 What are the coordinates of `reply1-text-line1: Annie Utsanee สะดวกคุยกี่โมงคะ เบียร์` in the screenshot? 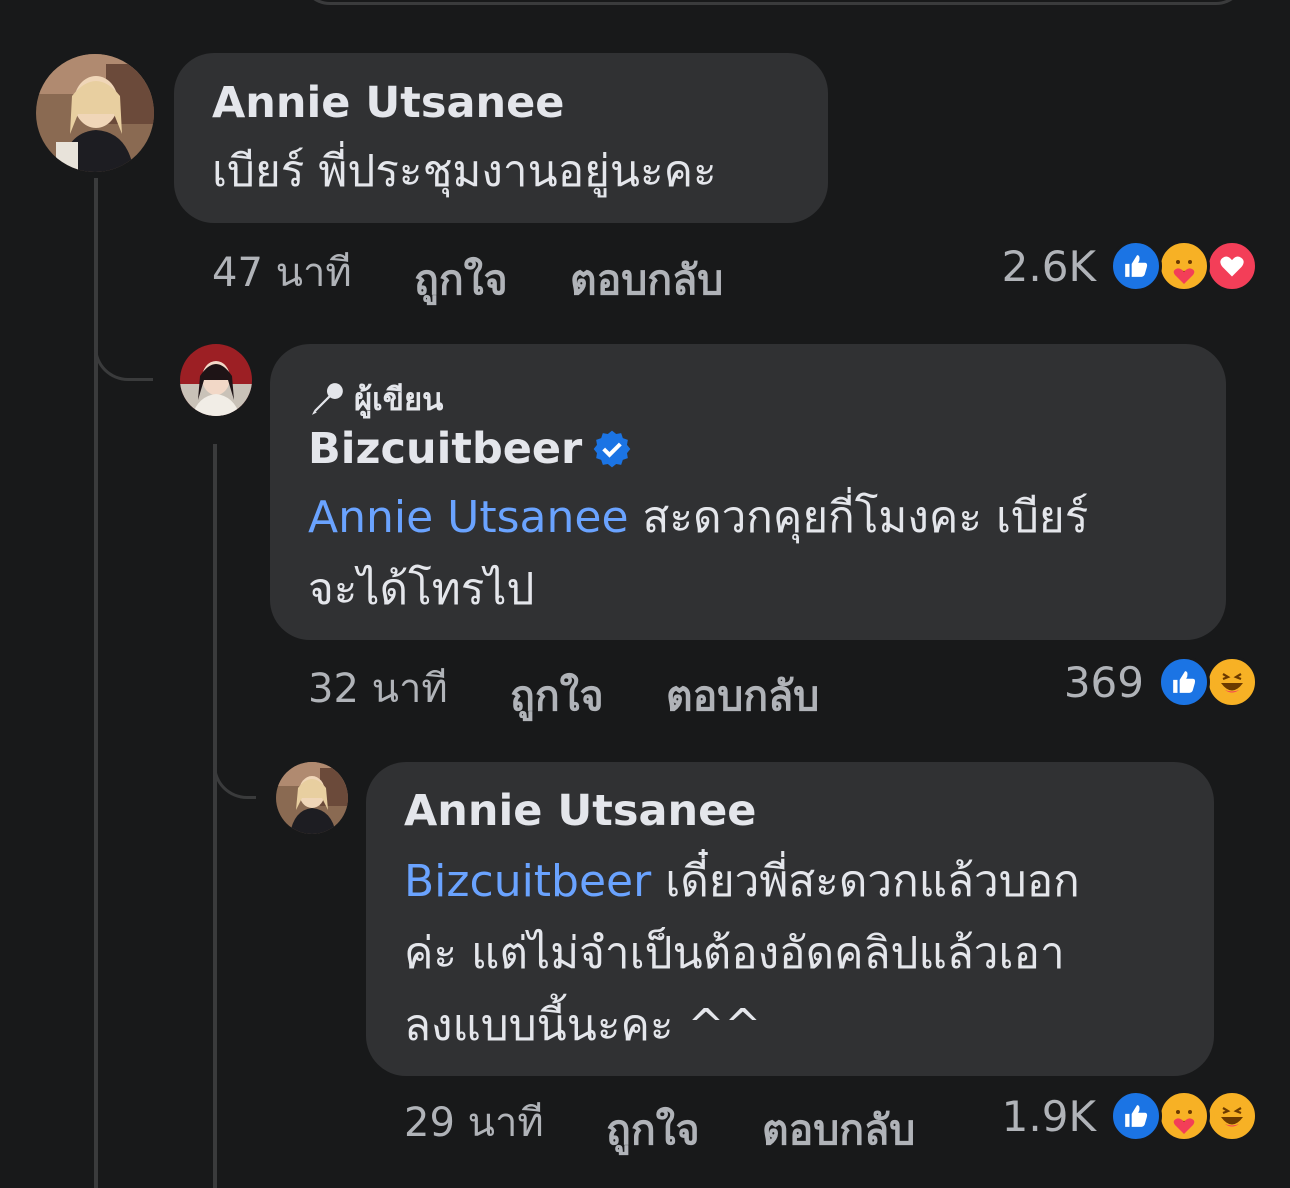 It's located at (698, 518).